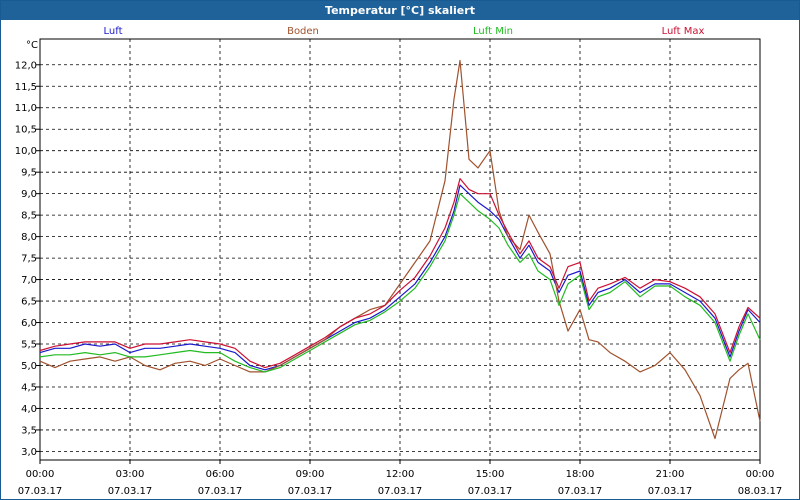  Describe the element at coordinates (303, 31) in the screenshot. I see `legend-entry: Boden` at that location.